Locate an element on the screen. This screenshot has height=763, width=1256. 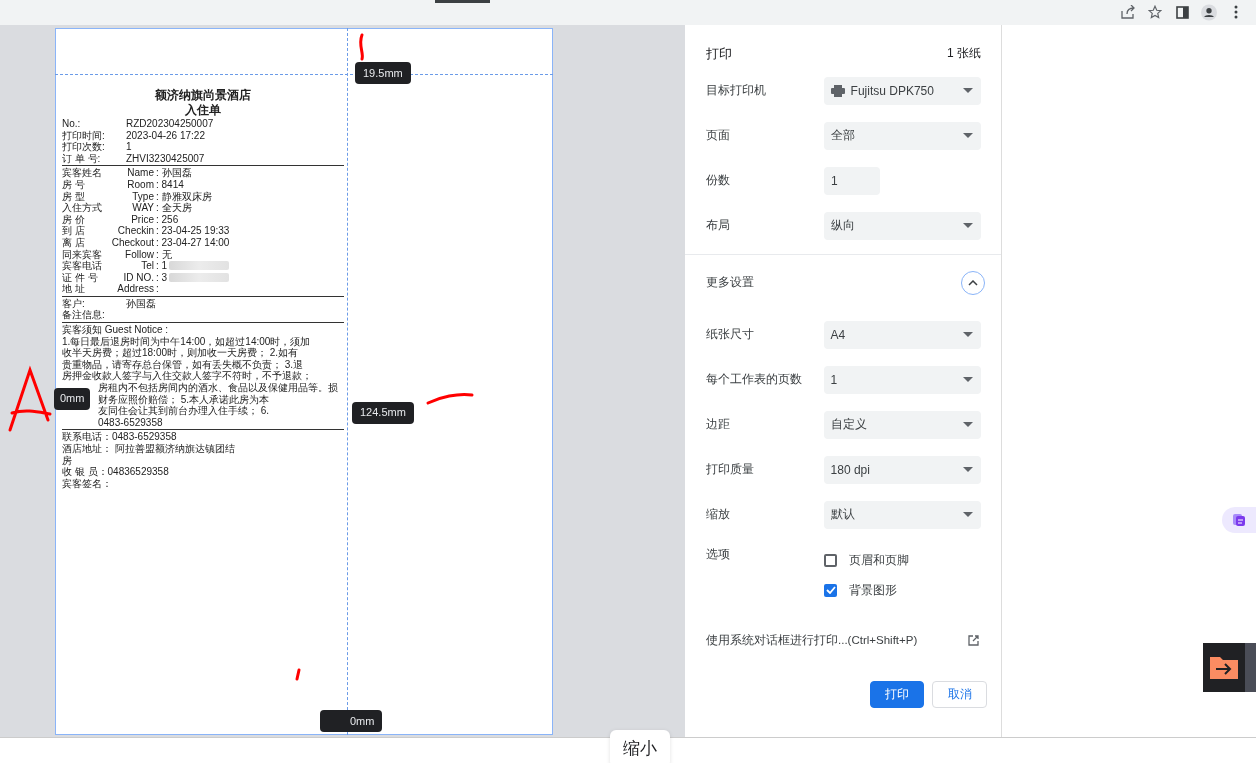
receipt-label: Name is located at coordinates (140, 173).